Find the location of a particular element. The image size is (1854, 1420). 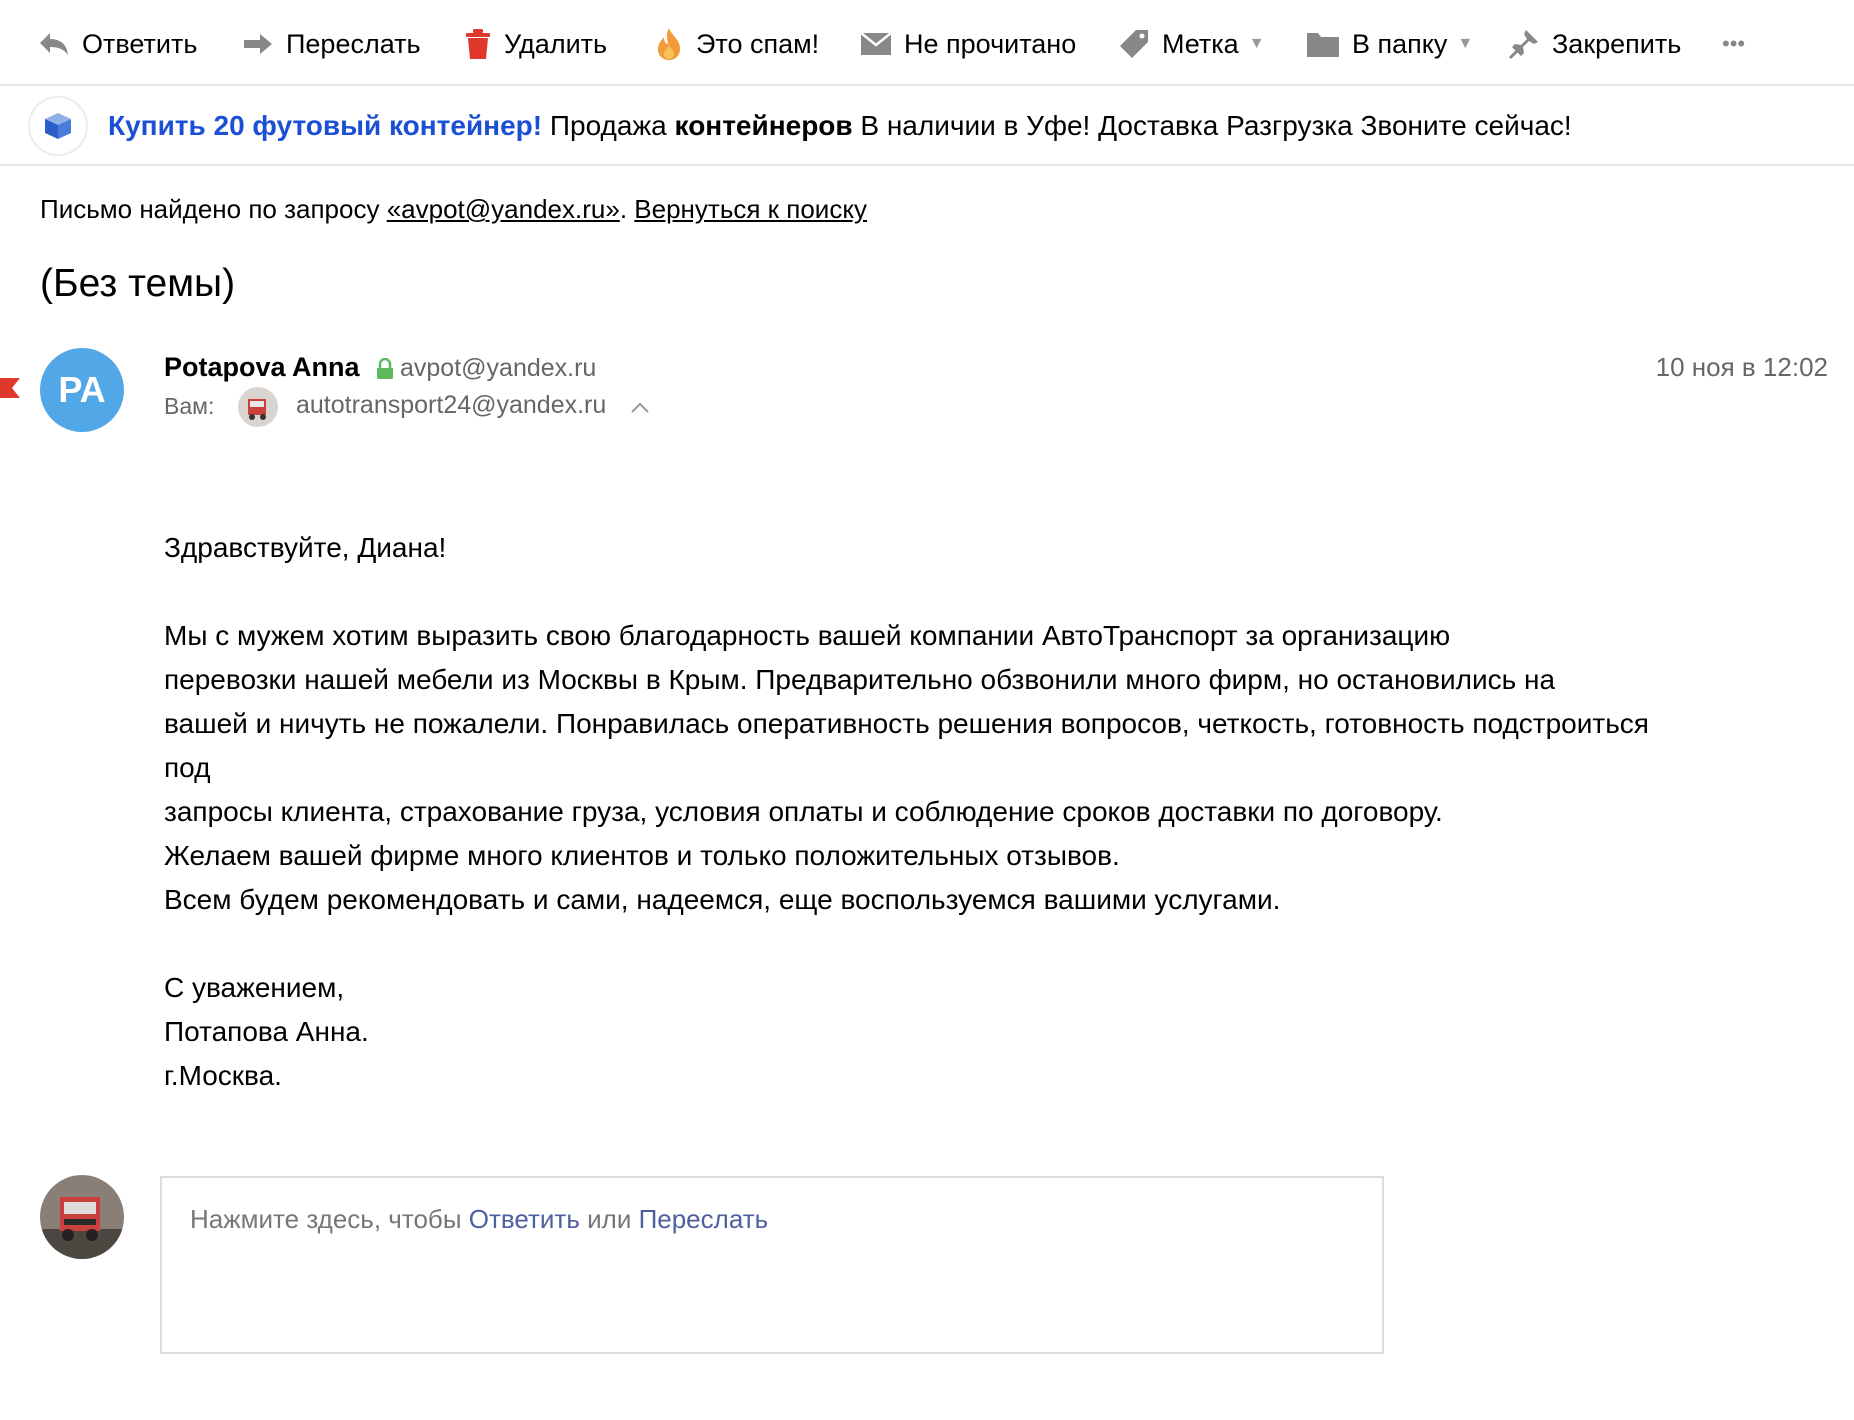

message-subject: (Без темы) is located at coordinates (138, 283).